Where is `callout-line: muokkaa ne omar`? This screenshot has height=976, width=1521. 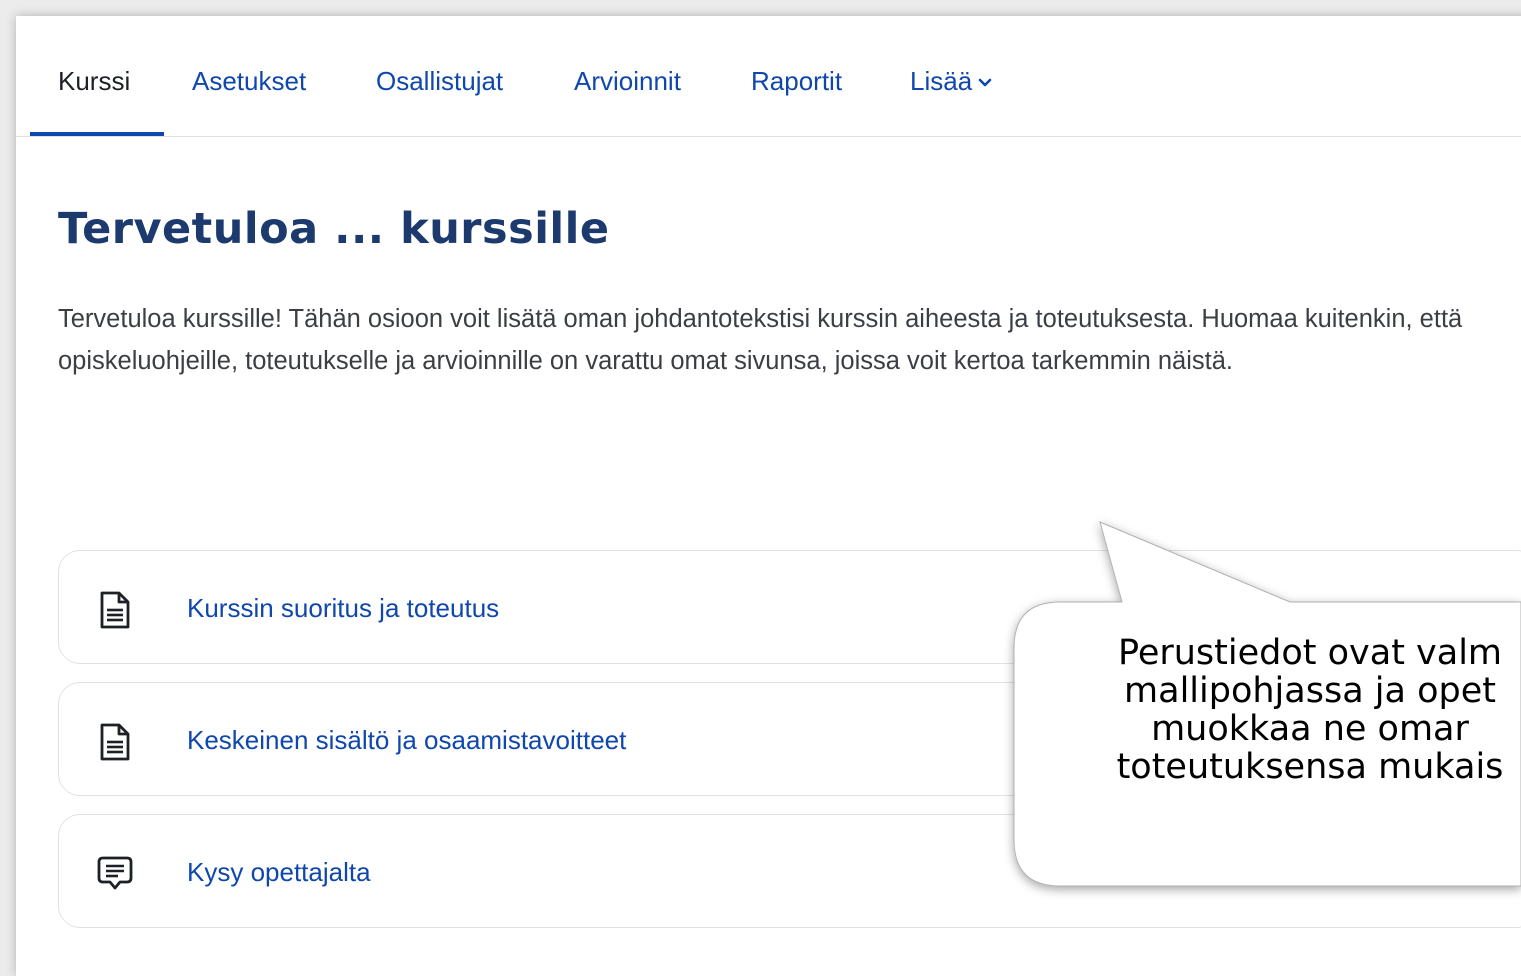 callout-line: muokkaa ne omar is located at coordinates (1310, 729).